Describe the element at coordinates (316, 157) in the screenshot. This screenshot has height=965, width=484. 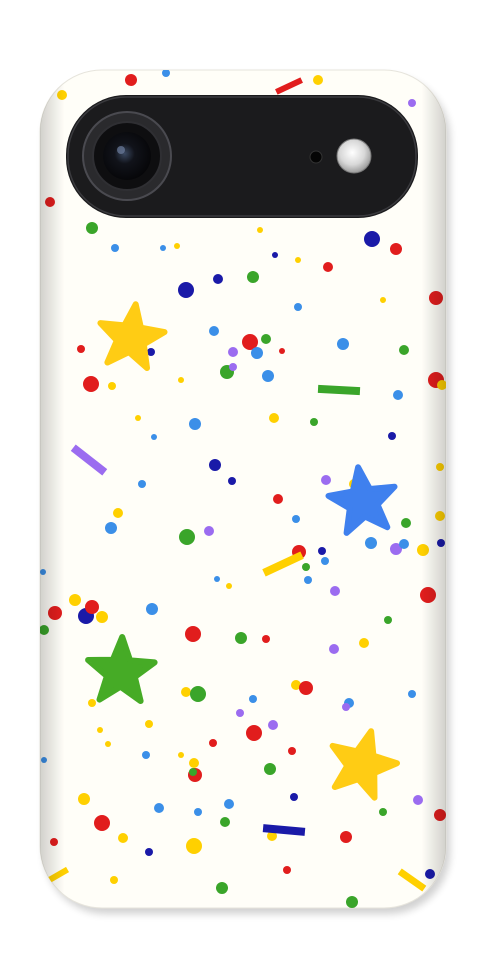
I see `microphone-icon` at that location.